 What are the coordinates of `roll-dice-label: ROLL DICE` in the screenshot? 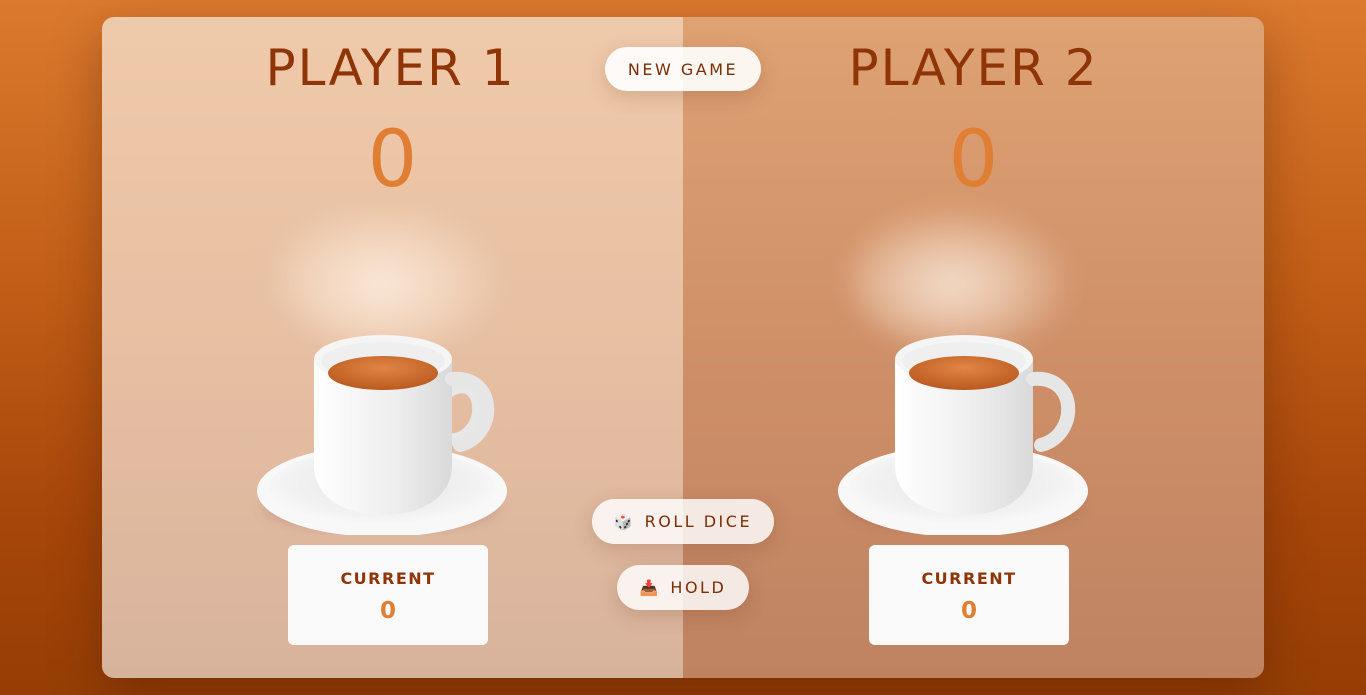 It's located at (698, 521).